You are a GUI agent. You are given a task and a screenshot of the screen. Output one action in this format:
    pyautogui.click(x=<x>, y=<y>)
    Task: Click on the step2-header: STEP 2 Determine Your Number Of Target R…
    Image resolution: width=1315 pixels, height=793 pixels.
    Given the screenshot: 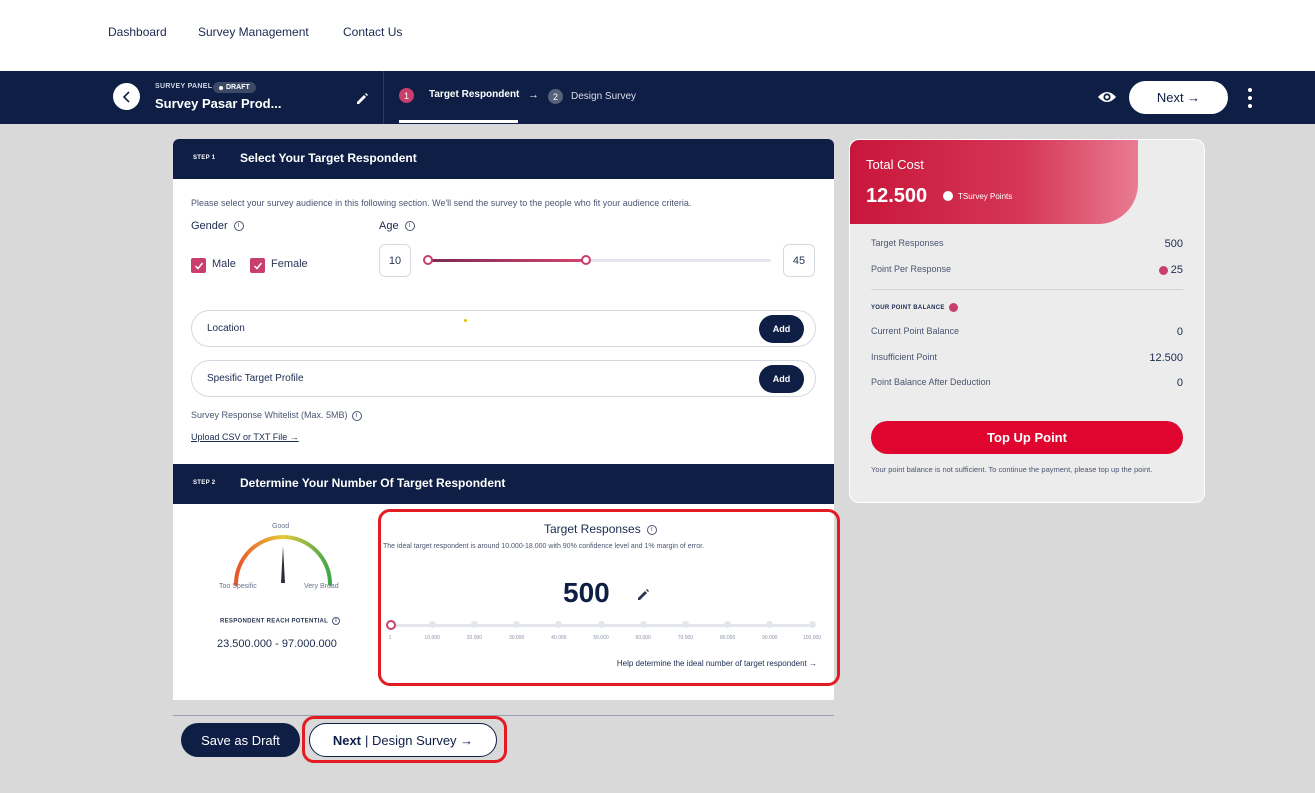 What is the action you would take?
    pyautogui.click(x=503, y=484)
    